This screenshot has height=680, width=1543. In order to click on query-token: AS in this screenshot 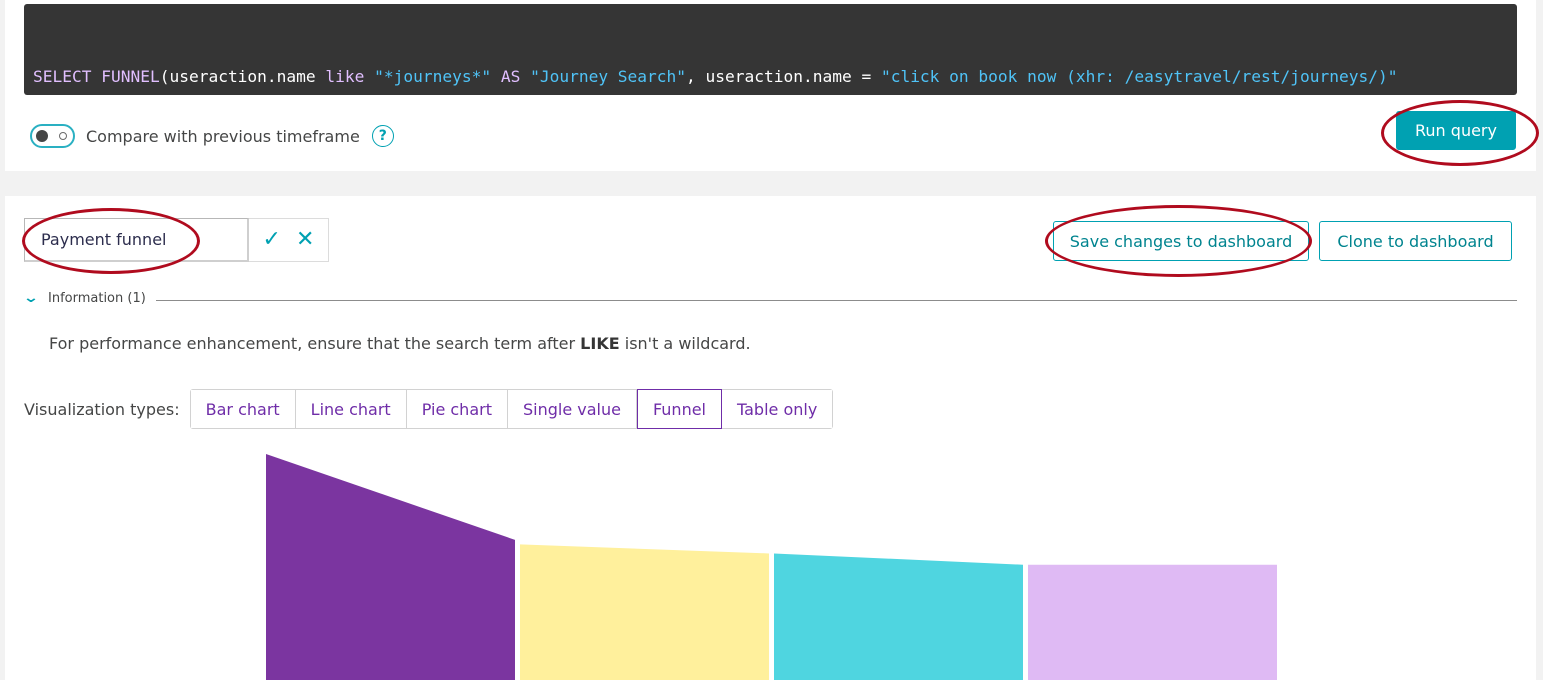, I will do `click(510, 76)`.